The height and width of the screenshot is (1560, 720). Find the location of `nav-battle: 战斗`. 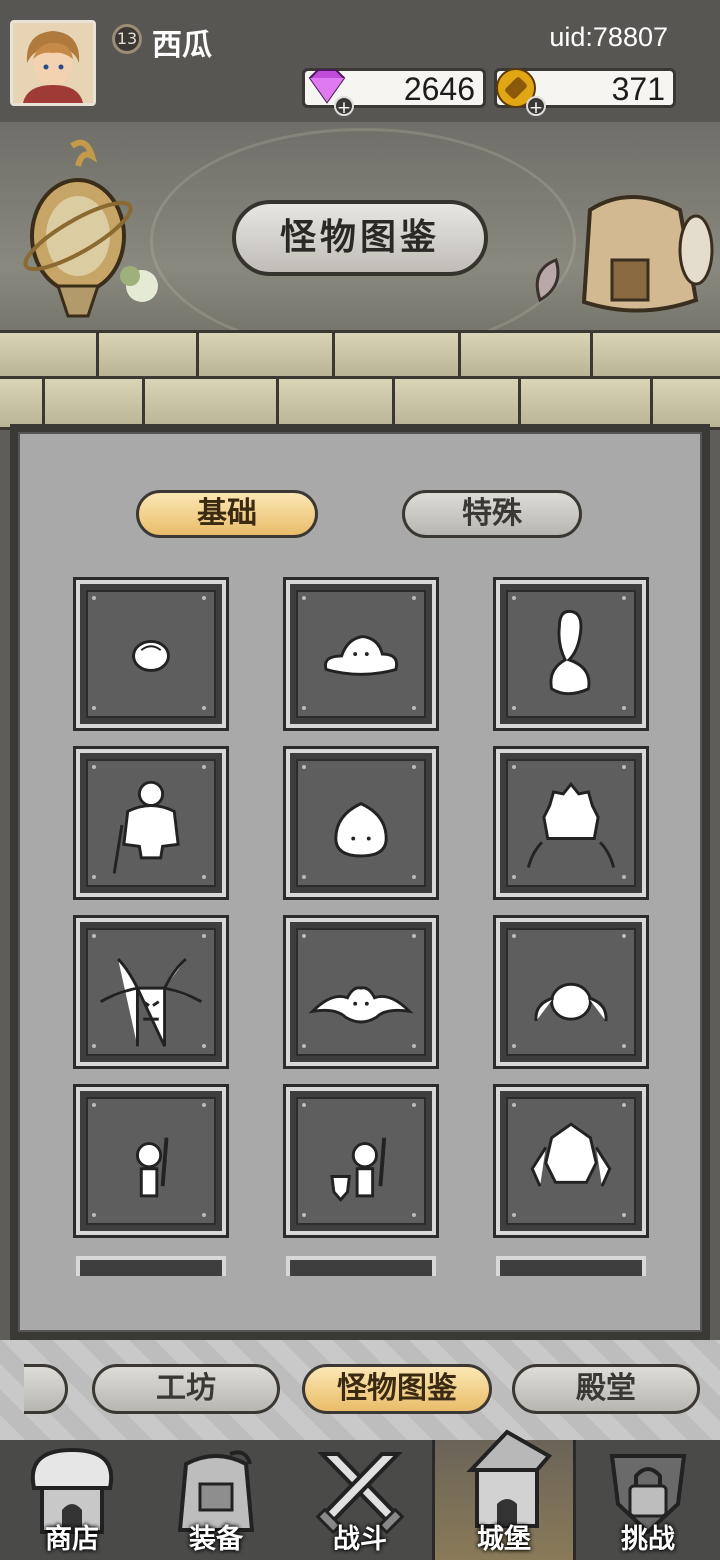

nav-battle: 战斗 is located at coordinates (360, 1500).